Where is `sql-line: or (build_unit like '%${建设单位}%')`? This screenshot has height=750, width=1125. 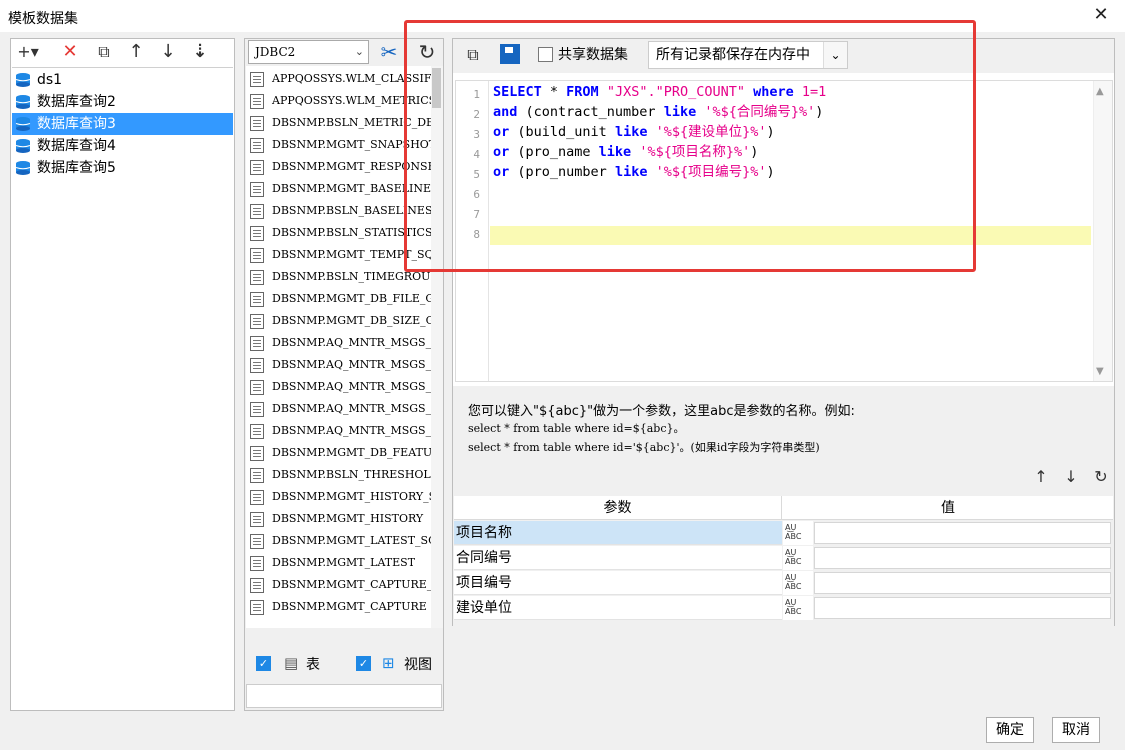
sql-line: or (build_unit like '%${建设单位}%') is located at coordinates (634, 132).